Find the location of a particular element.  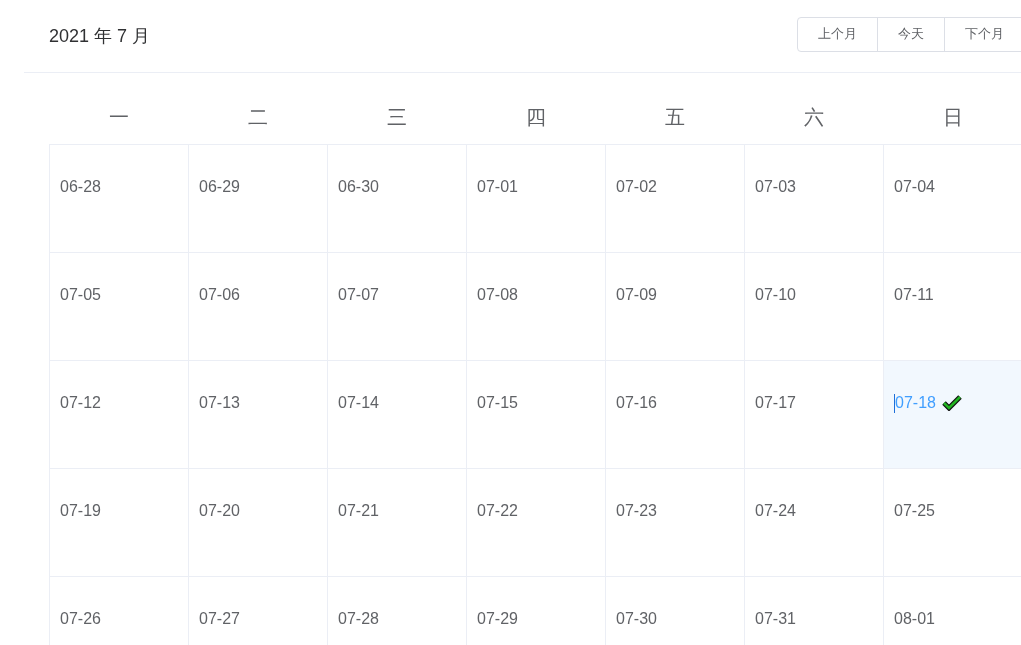

day-date: 07-08 is located at coordinates (497, 295).